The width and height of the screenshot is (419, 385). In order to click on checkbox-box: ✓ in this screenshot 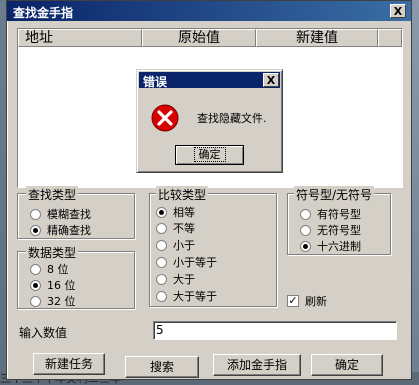, I will do `click(293, 301)`.